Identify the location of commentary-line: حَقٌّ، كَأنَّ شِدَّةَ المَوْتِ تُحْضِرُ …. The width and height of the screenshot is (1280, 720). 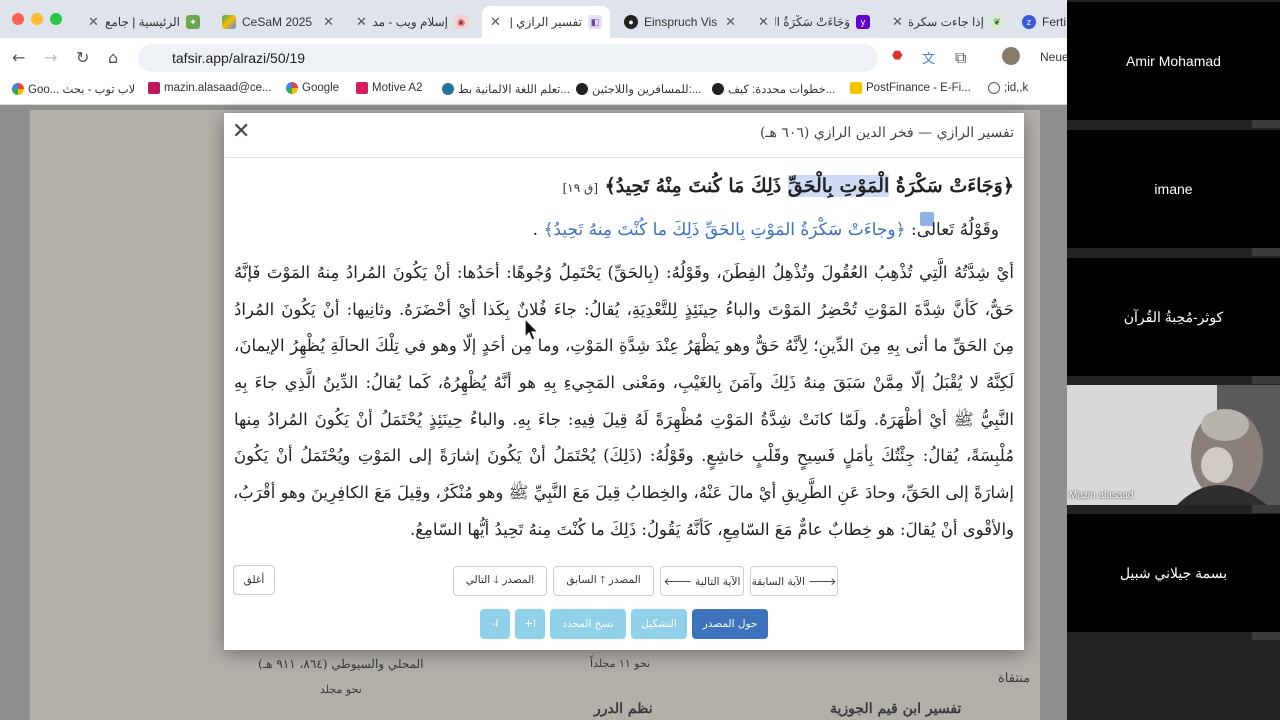
(624, 309).